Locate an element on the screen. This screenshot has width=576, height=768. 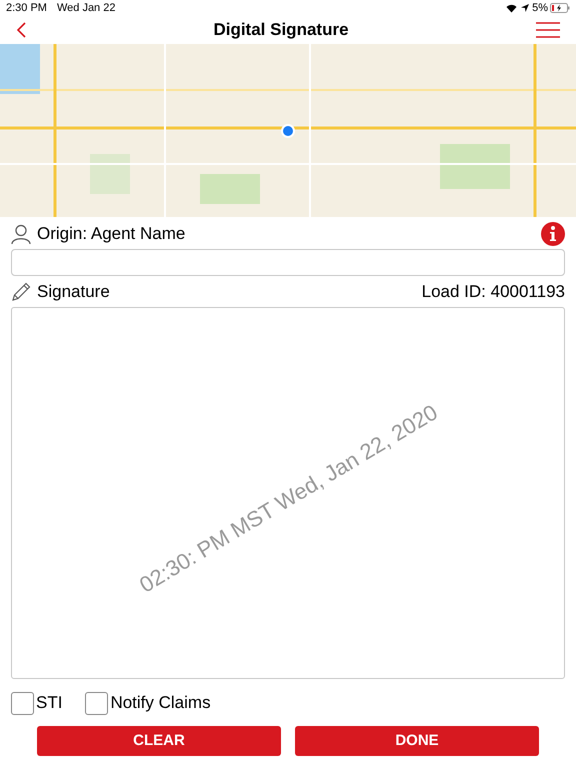
page-title: Digital Signature is located at coordinates (281, 30).